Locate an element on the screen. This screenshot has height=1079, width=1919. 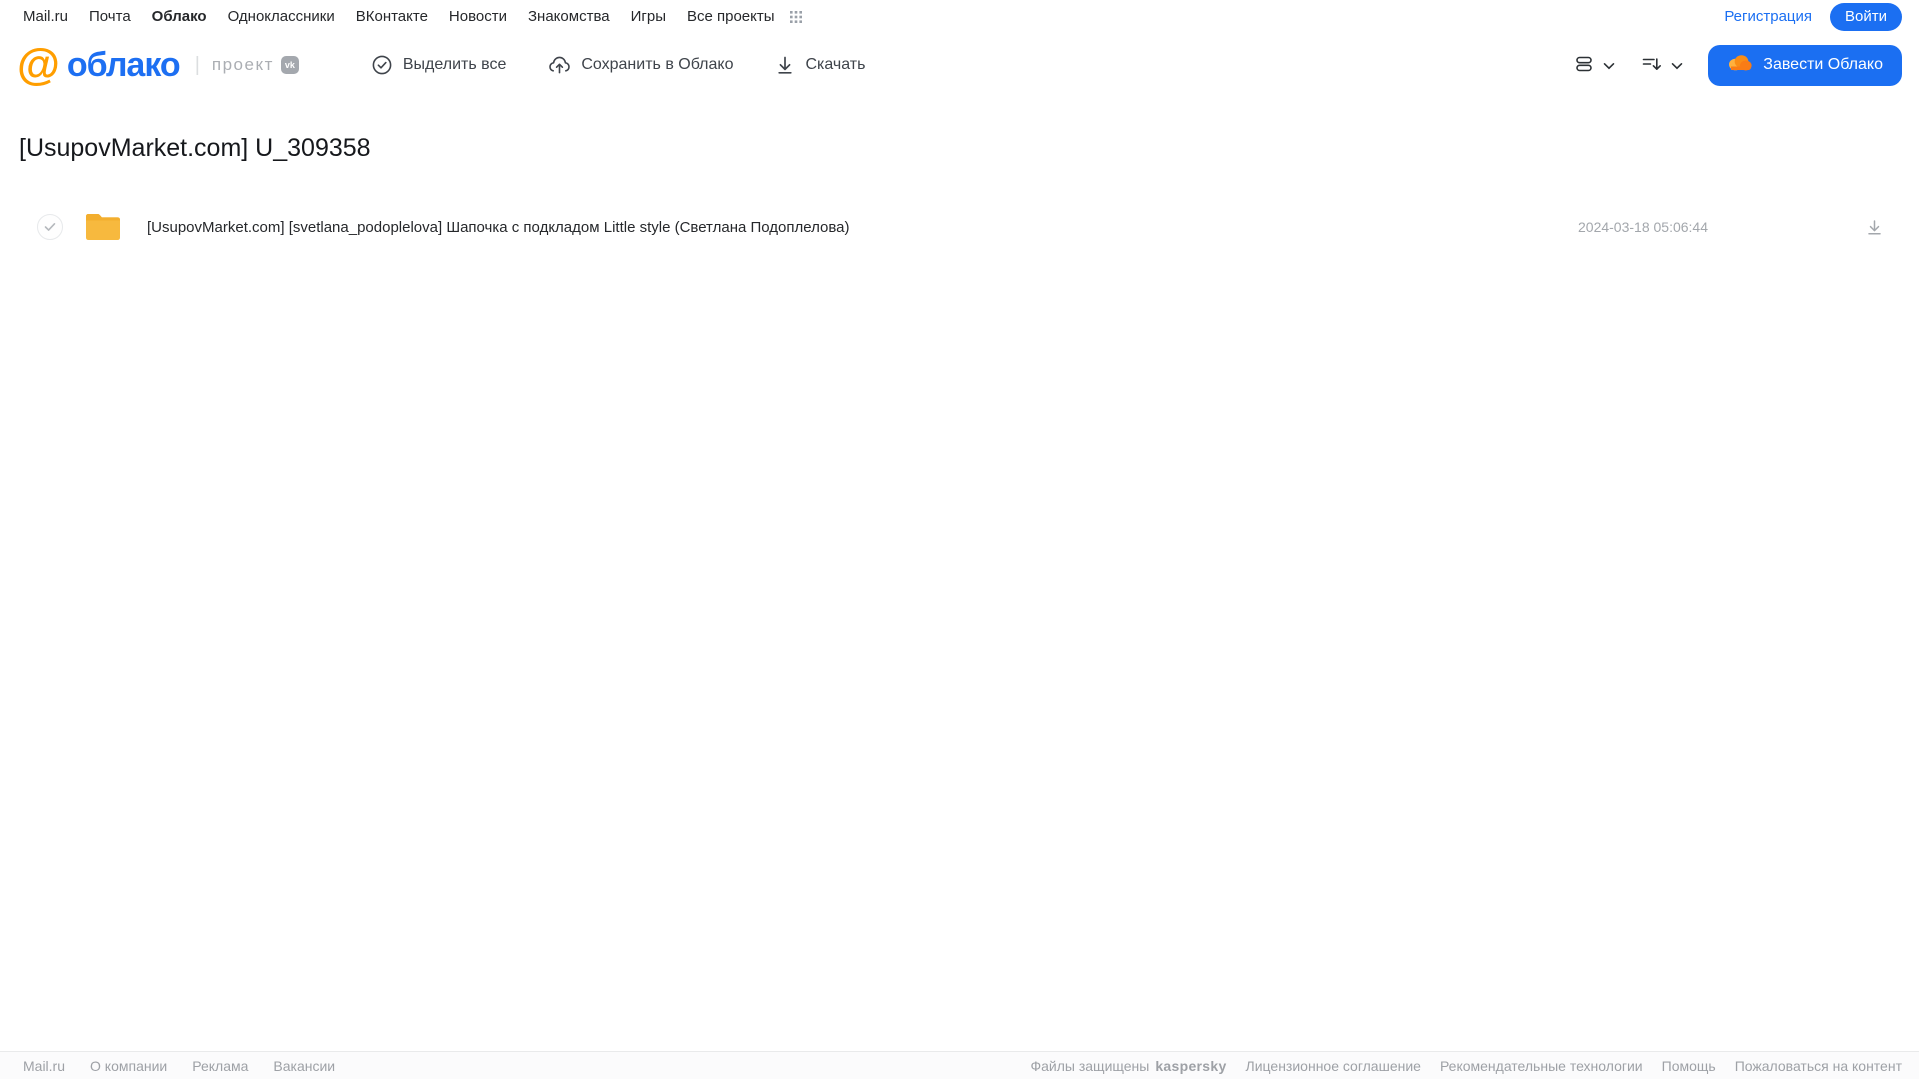
mailru-at-icon: @ is located at coordinates (38, 64).